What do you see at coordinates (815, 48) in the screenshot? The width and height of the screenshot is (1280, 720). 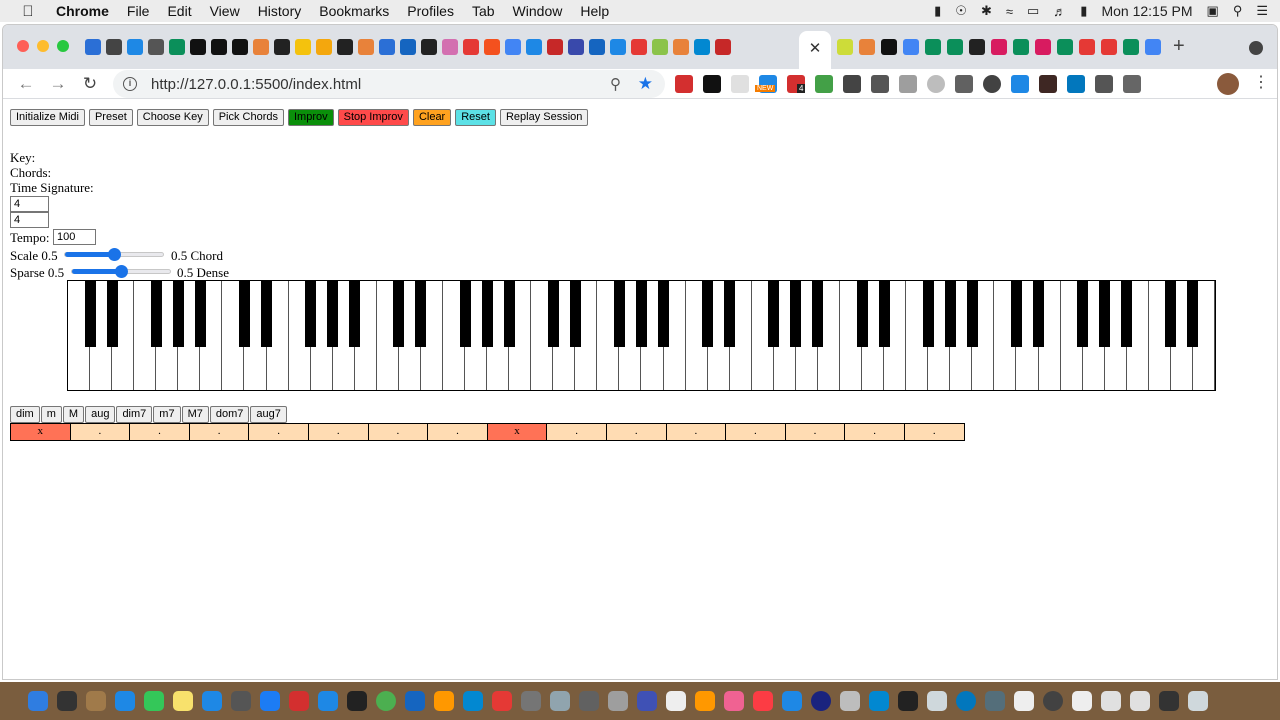 I see `close-tab-icon: ✕` at bounding box center [815, 48].